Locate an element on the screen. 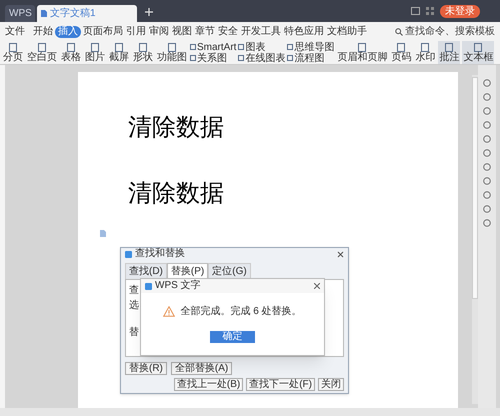 Image resolution: width=500 pixels, height=416 pixels. ribbon-button: 功能图 is located at coordinates (172, 52).